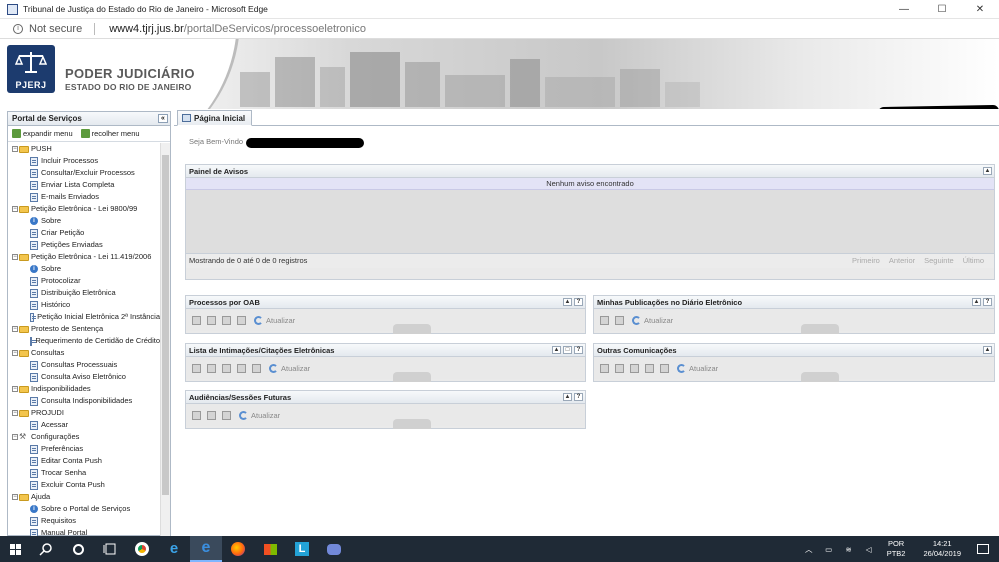  I want to click on close-button: ✕, so click(980, 9).